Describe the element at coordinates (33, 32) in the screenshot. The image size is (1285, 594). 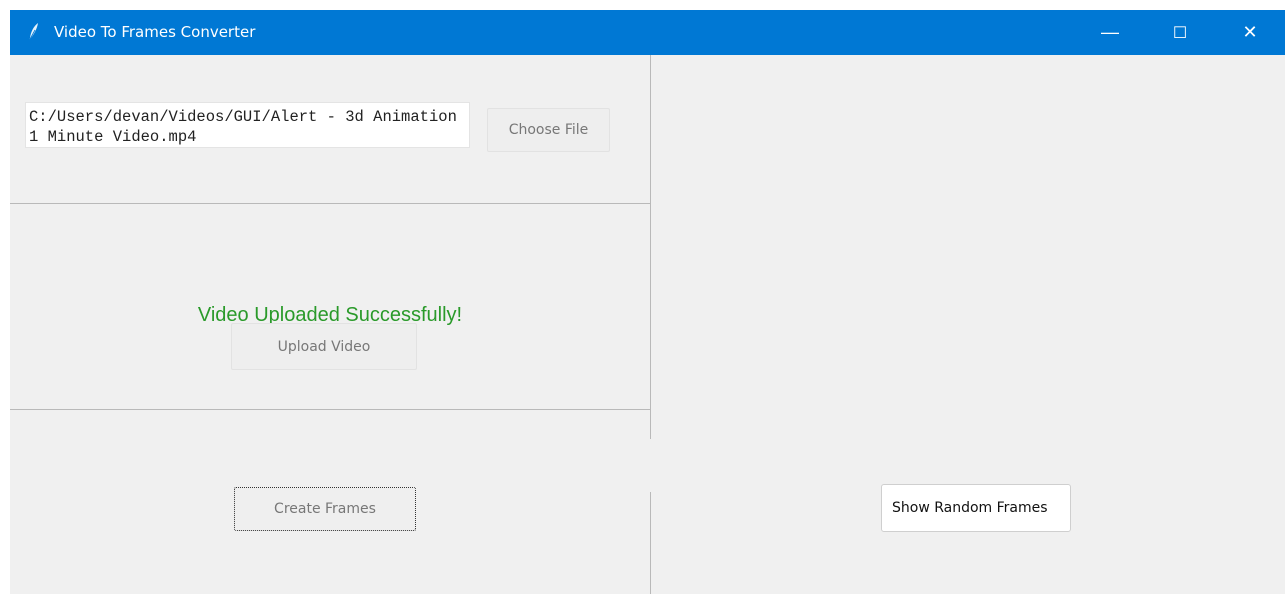
I see `feather-icon` at that location.